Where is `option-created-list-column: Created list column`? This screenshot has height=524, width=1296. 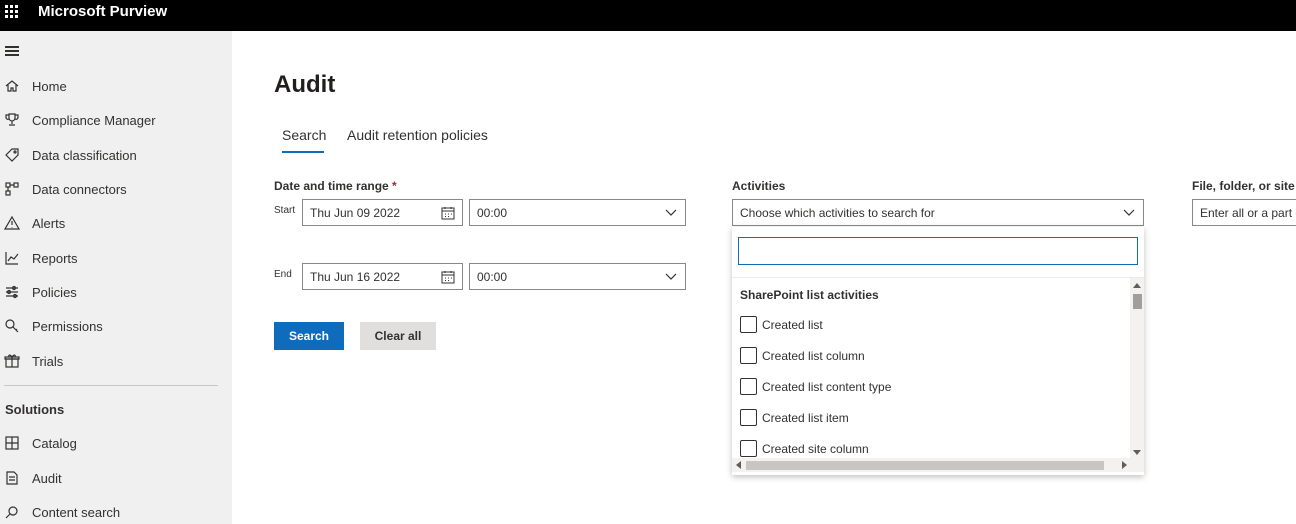
option-created-list-column: Created list column is located at coordinates (930, 356).